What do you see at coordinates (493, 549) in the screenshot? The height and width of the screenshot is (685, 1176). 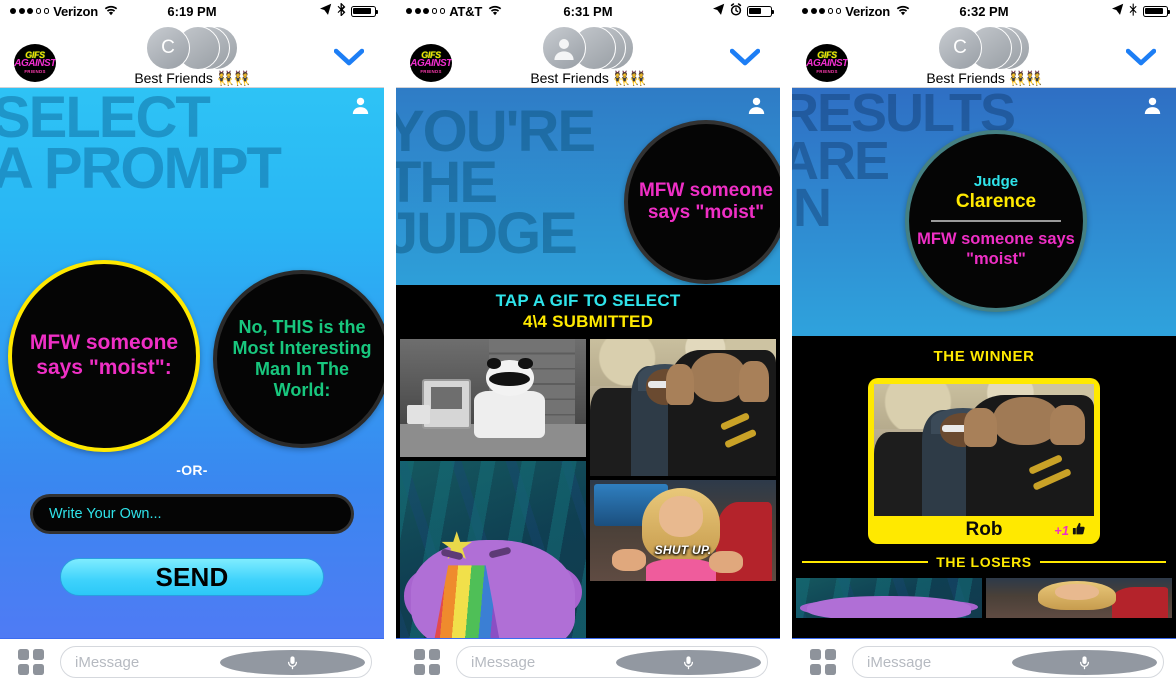 I see `gif-option-lumpy-space-princess` at bounding box center [493, 549].